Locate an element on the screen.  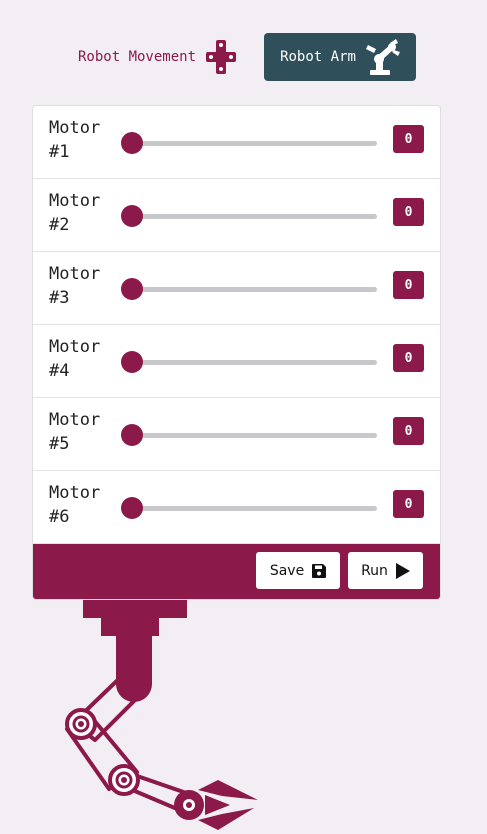
mode-tabs: Robot Movement Robot Arm is located at coordinates (243, 57).